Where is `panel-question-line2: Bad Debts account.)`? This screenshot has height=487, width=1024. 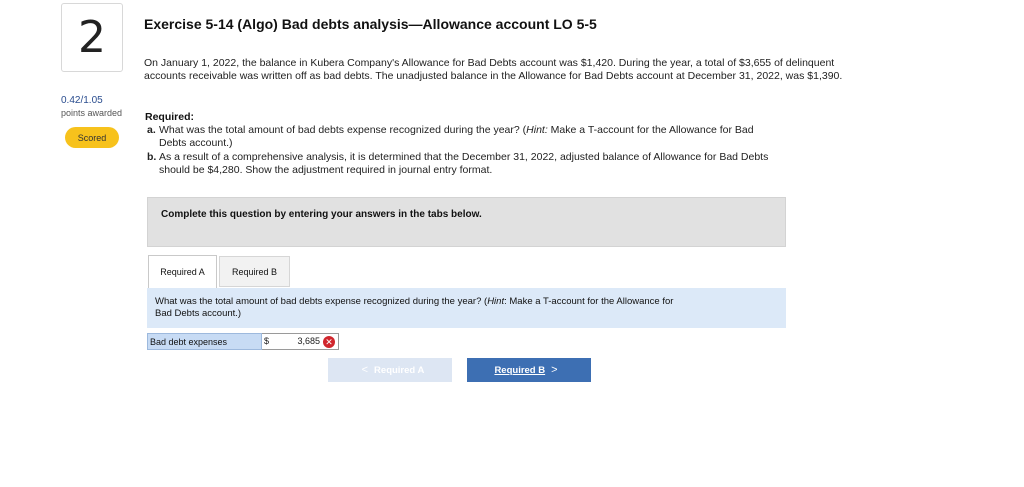 panel-question-line2: Bad Debts account.) is located at coordinates (198, 313).